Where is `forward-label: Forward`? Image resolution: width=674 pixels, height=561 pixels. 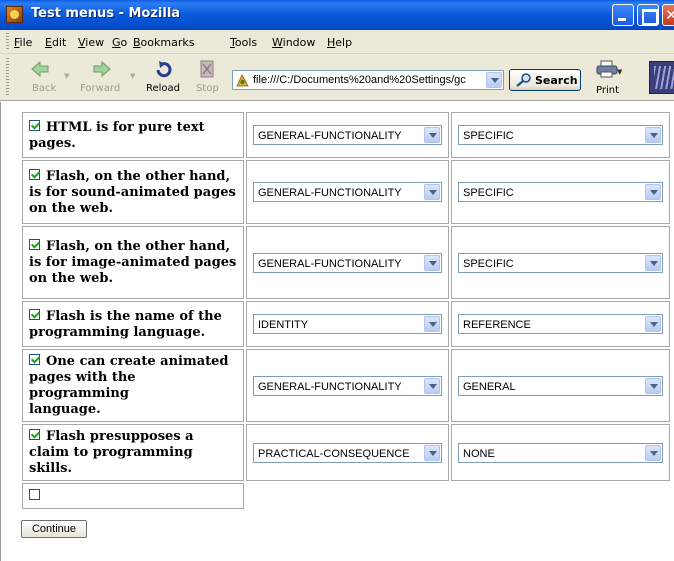
forward-label: Forward is located at coordinates (100, 88).